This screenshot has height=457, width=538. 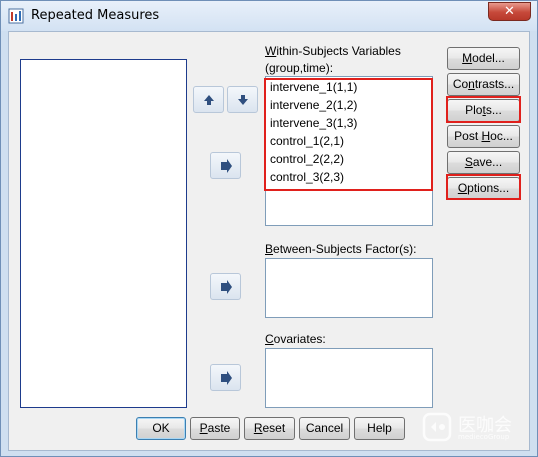 What do you see at coordinates (437, 427) in the screenshot?
I see `watermark-logo-icon` at bounding box center [437, 427].